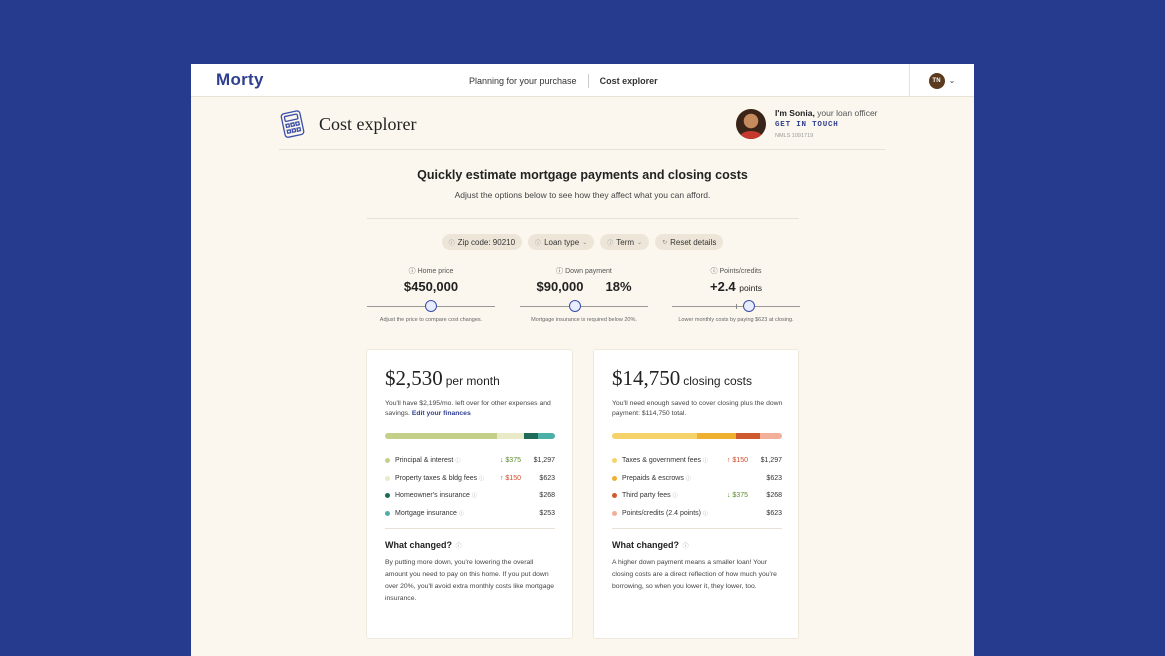 This screenshot has width=1165, height=656. What do you see at coordinates (435, 271) in the screenshot?
I see `home-price-label: Home price` at bounding box center [435, 271].